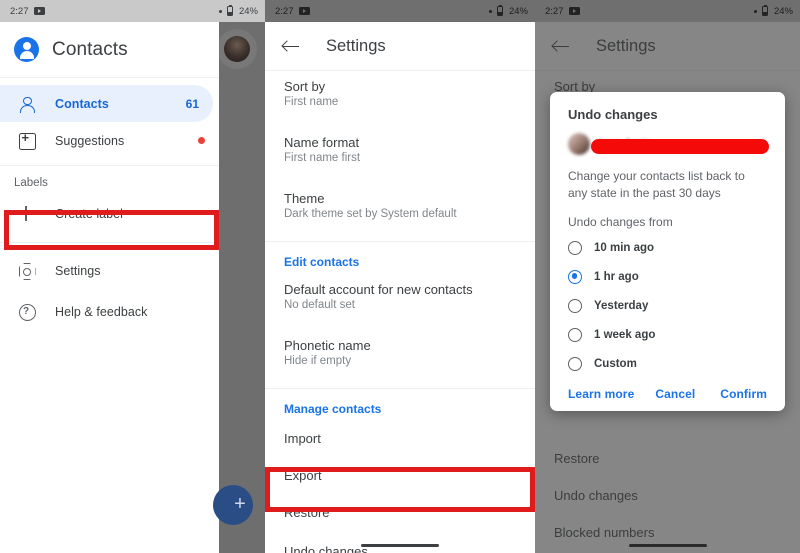  What do you see at coordinates (90, 140) in the screenshot?
I see `sidebar-item-label: Suggestions` at bounding box center [90, 140].